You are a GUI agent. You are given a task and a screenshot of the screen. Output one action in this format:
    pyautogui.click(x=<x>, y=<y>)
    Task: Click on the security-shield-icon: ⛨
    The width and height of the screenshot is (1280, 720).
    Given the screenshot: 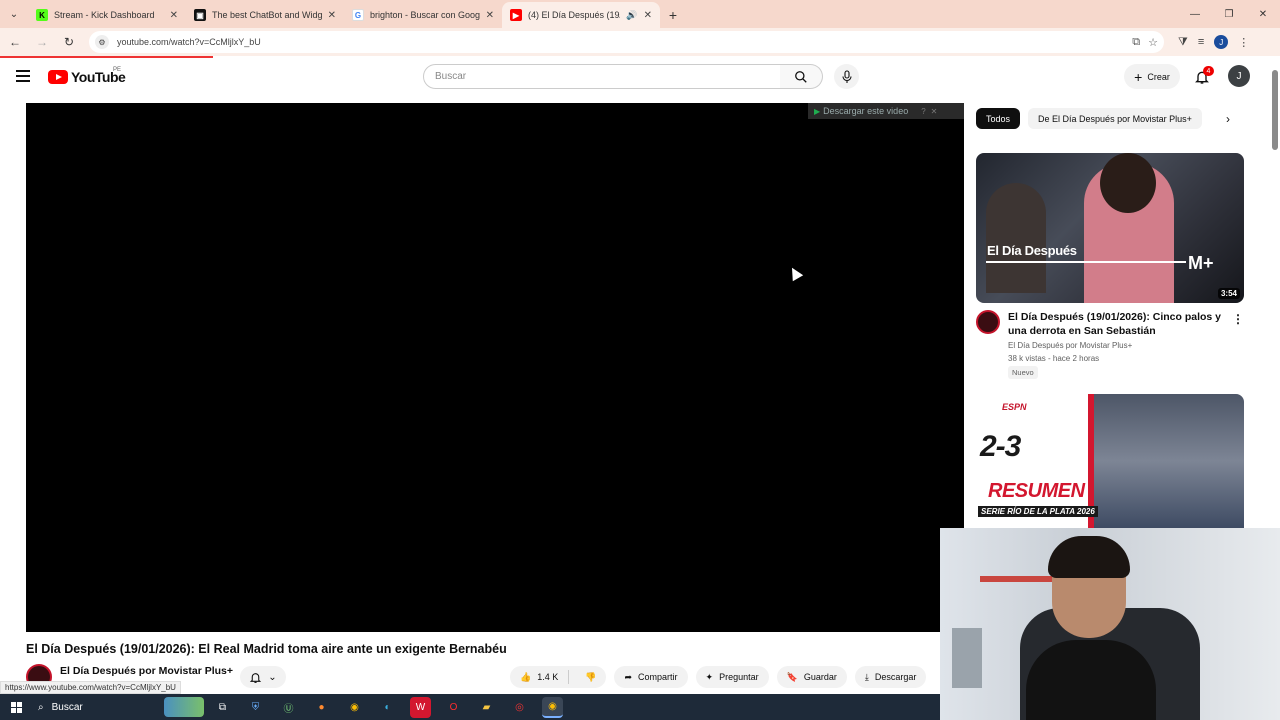 What is the action you would take?
    pyautogui.click(x=255, y=707)
    